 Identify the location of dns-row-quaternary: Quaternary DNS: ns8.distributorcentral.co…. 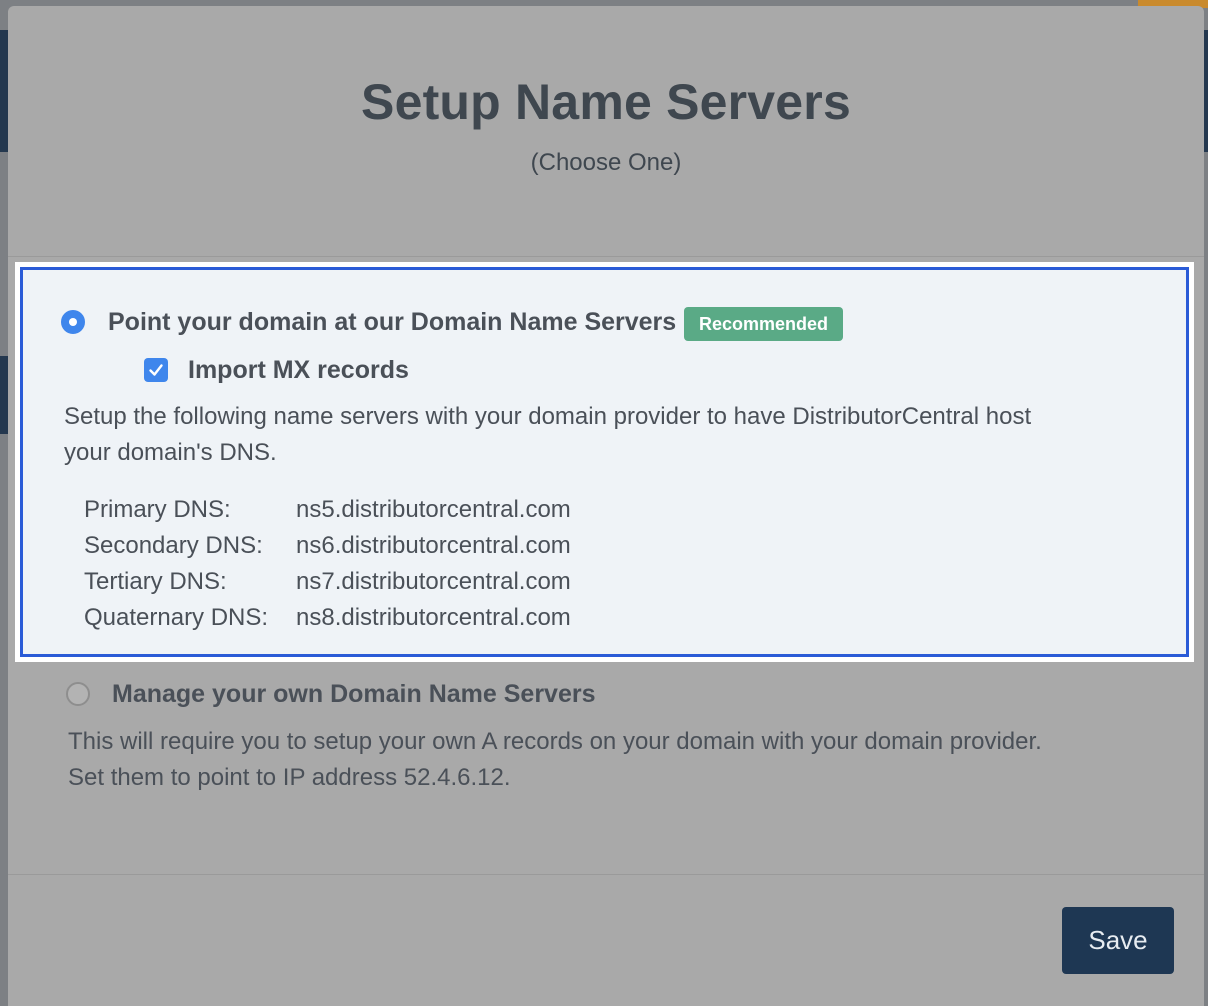
(327, 618).